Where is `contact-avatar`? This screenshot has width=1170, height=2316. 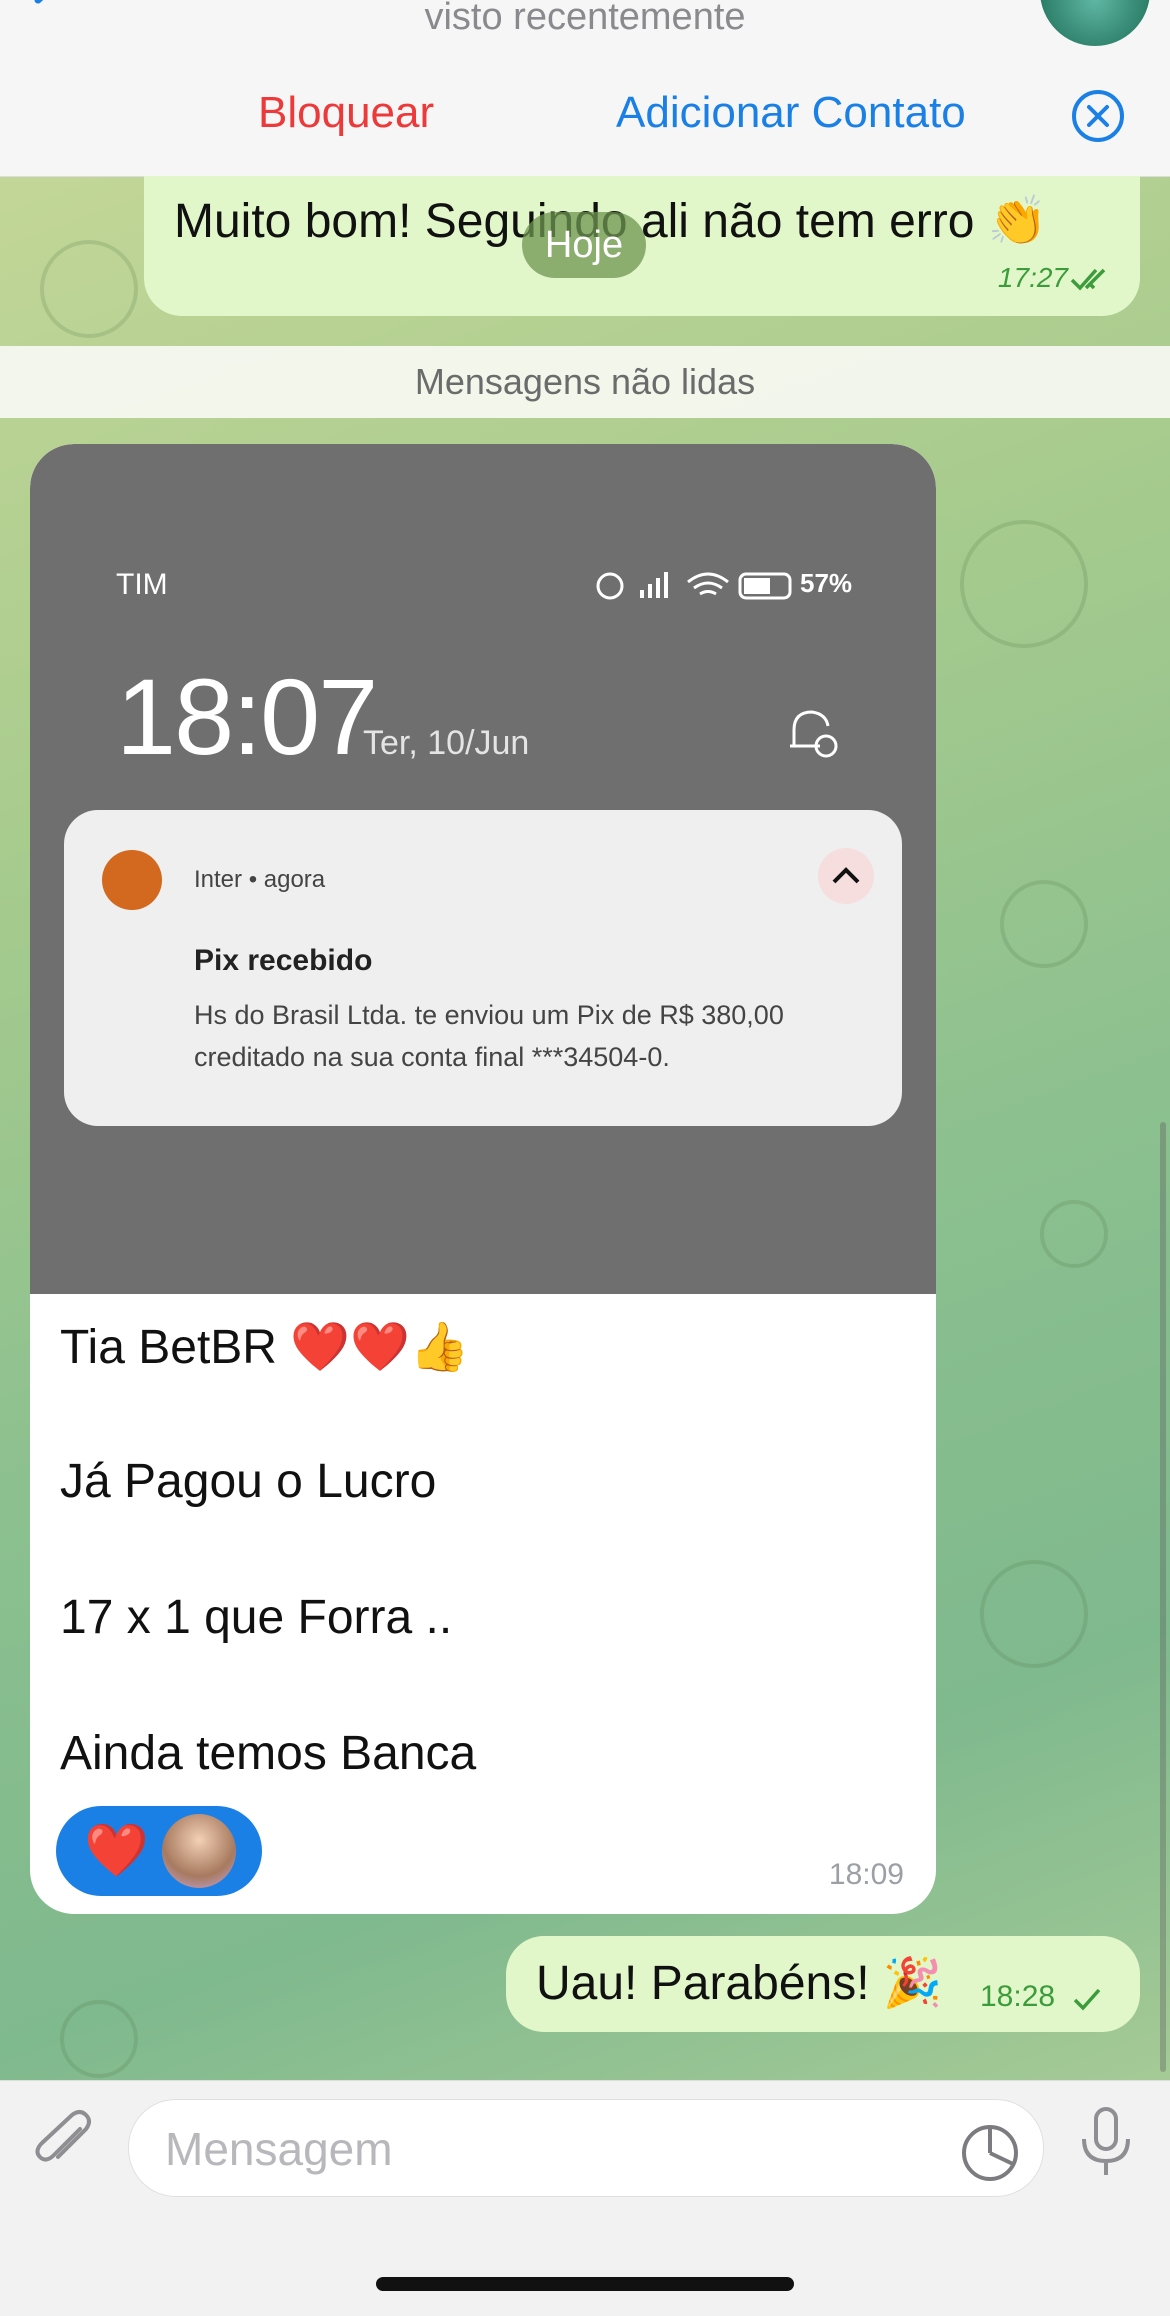 contact-avatar is located at coordinates (1095, 23).